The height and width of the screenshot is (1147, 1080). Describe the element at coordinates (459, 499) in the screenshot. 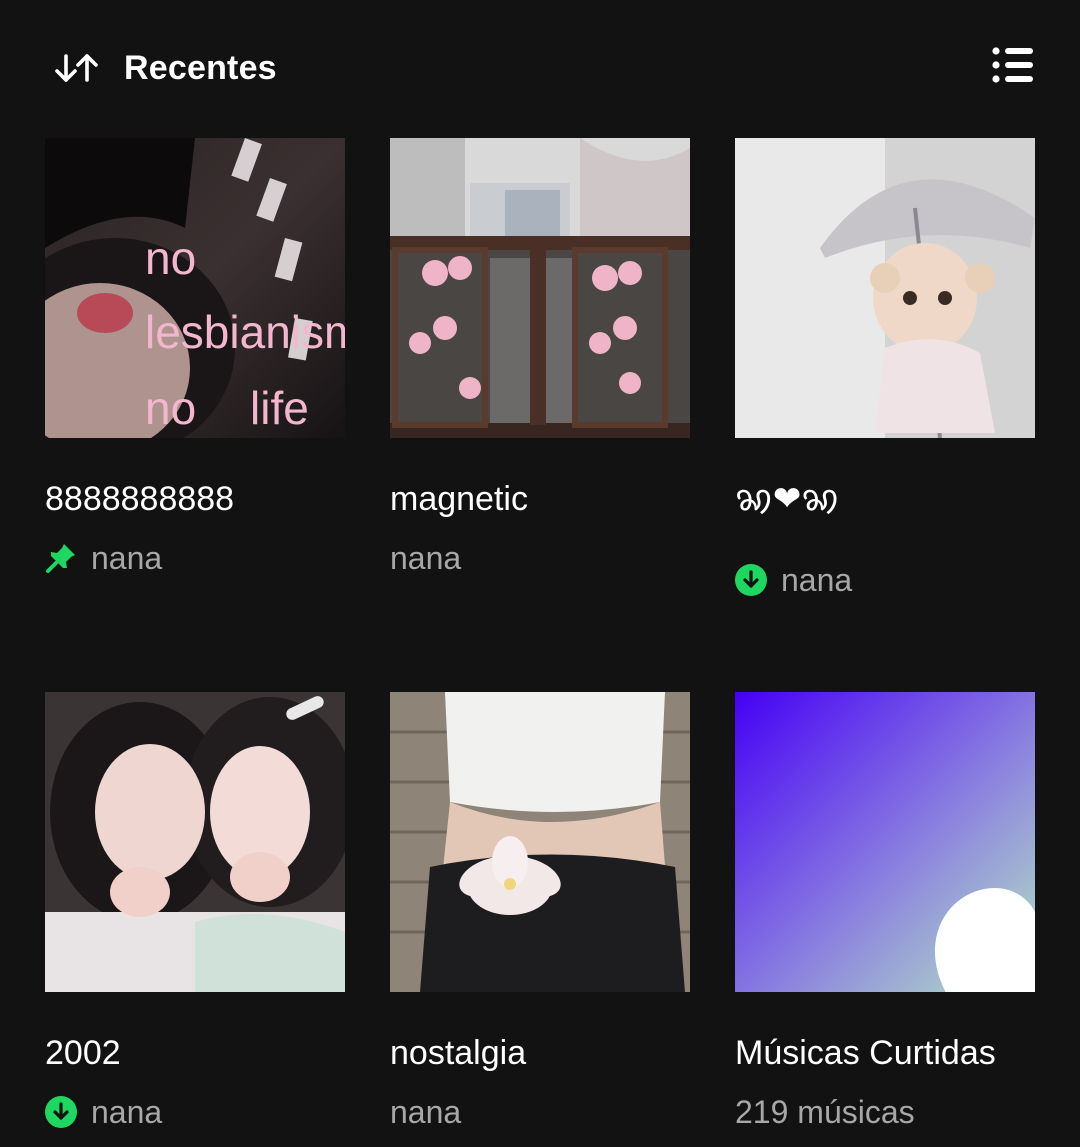

I see `playlist-title: magnetic` at that location.